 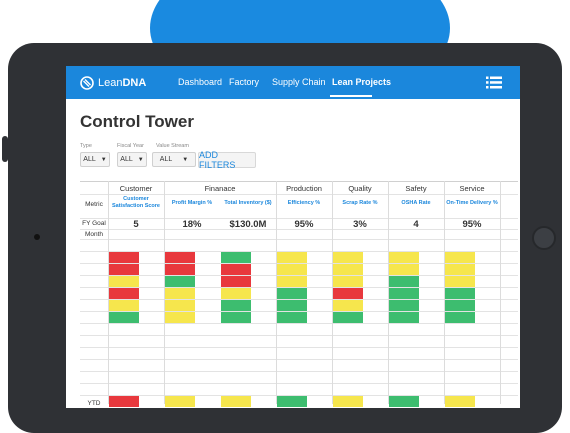 What do you see at coordinates (192, 224) in the screenshot?
I see `goal-value: 18%` at bounding box center [192, 224].